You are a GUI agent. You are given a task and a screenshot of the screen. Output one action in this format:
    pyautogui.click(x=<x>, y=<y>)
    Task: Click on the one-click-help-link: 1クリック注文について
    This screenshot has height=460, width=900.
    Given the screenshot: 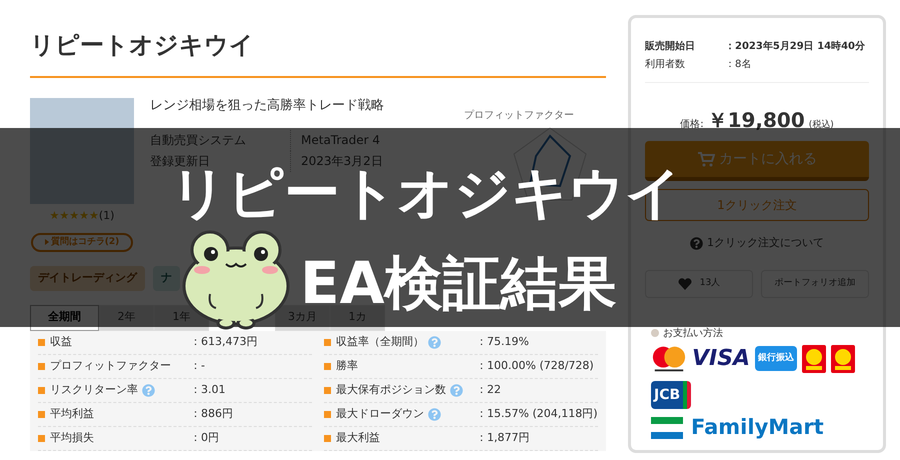 What is the action you would take?
    pyautogui.click(x=765, y=243)
    